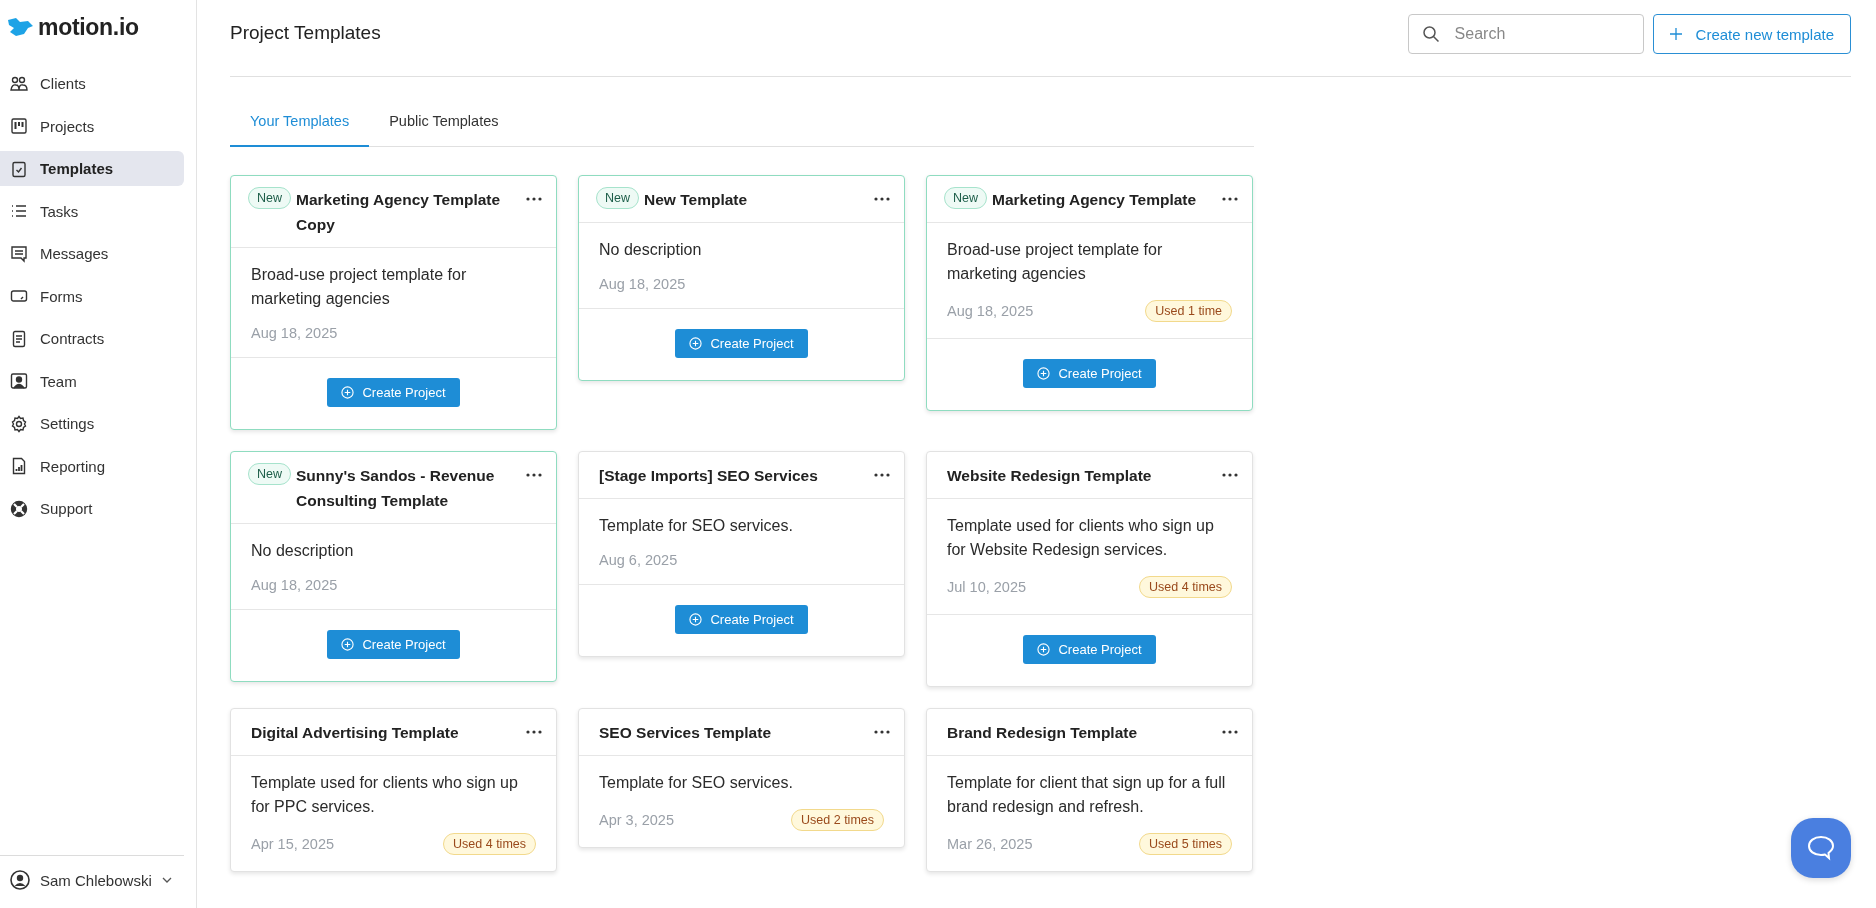 This screenshot has width=1876, height=908. I want to click on chat-button, so click(1821, 848).